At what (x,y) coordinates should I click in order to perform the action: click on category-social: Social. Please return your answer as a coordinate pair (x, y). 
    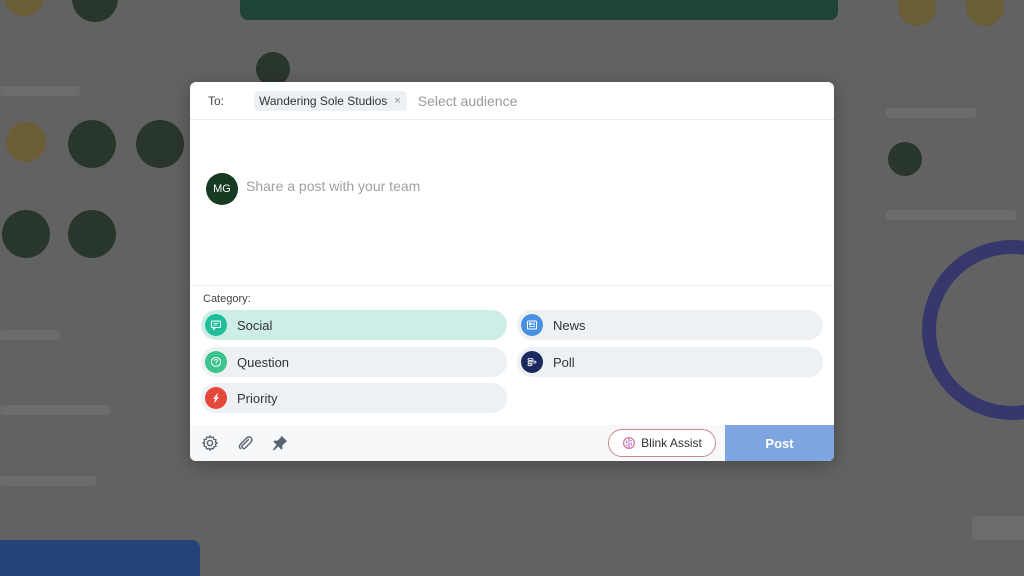
    Looking at the image, I should click on (354, 325).